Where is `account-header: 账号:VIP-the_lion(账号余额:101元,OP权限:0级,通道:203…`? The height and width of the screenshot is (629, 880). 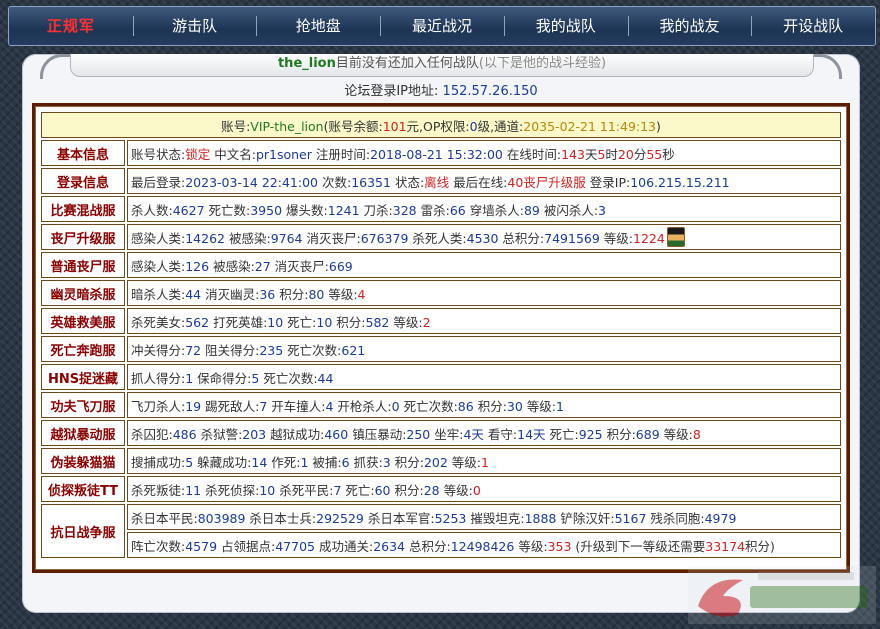 account-header: 账号:VIP-the_lion(账号余额:101元,OP权限:0级,通道:203… is located at coordinates (441, 125).